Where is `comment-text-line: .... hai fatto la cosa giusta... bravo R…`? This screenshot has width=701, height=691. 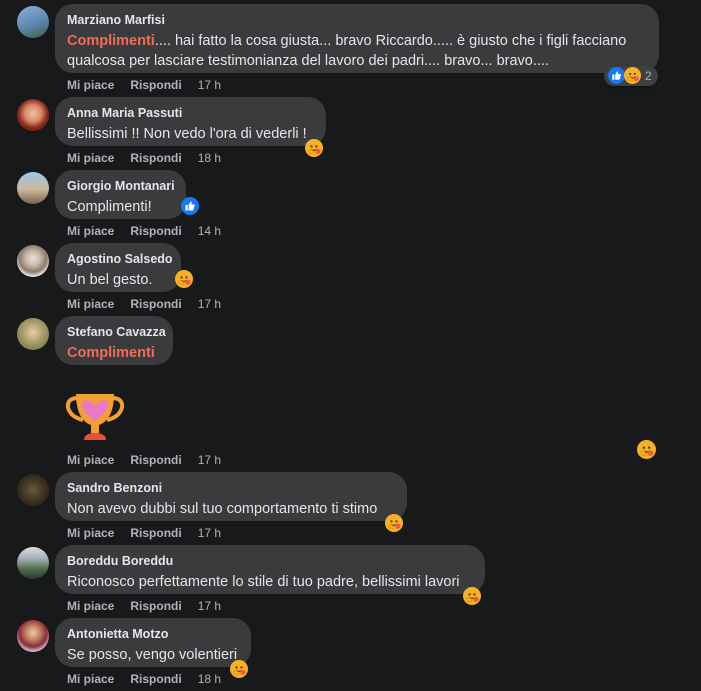 comment-text-line: .... hai fatto la cosa giusta... bravo R… is located at coordinates (390, 41).